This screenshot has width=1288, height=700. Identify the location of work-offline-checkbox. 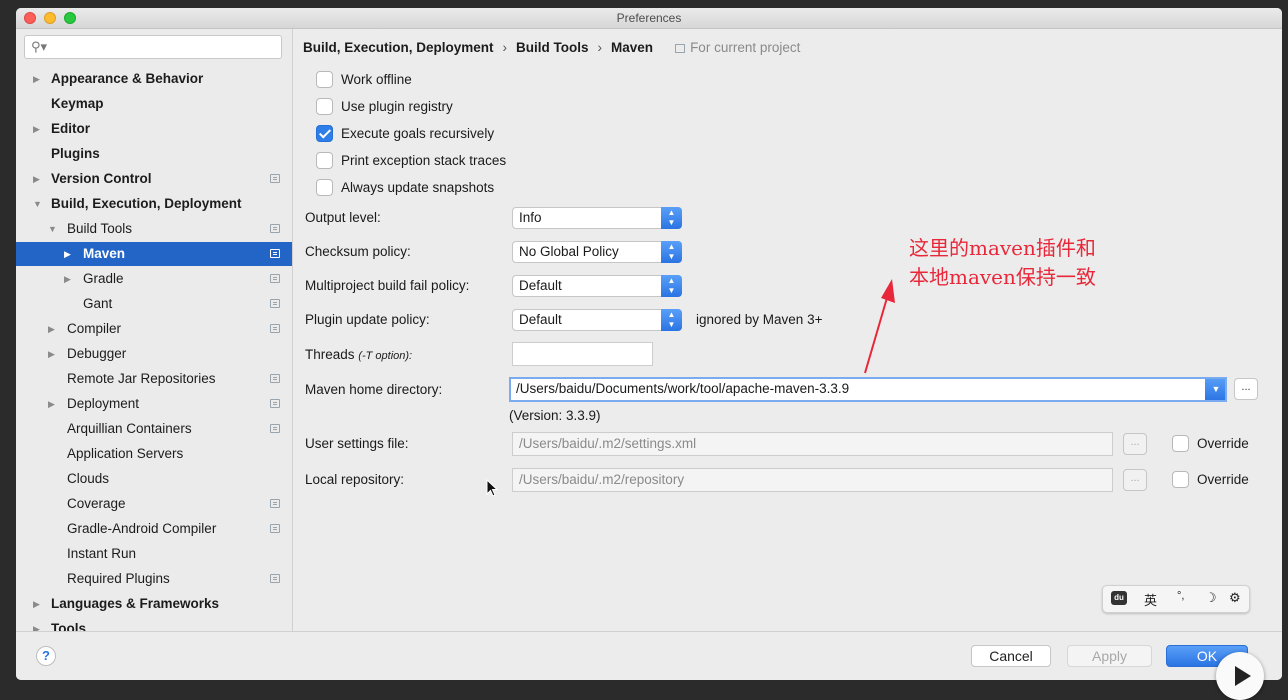
(324, 79).